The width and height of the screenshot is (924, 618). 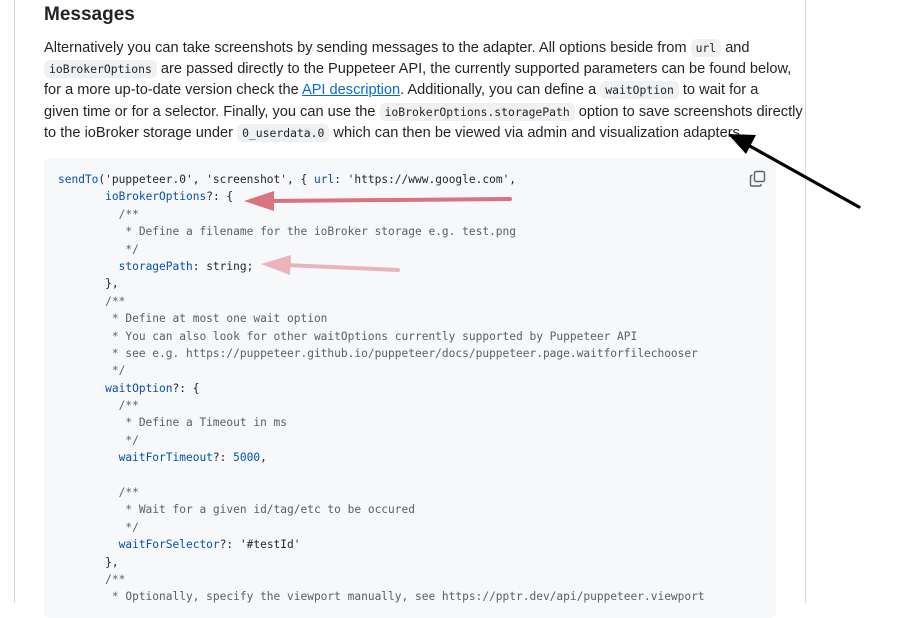 What do you see at coordinates (500, 90) in the screenshot?
I see `text: . Additionally, you can define a` at bounding box center [500, 90].